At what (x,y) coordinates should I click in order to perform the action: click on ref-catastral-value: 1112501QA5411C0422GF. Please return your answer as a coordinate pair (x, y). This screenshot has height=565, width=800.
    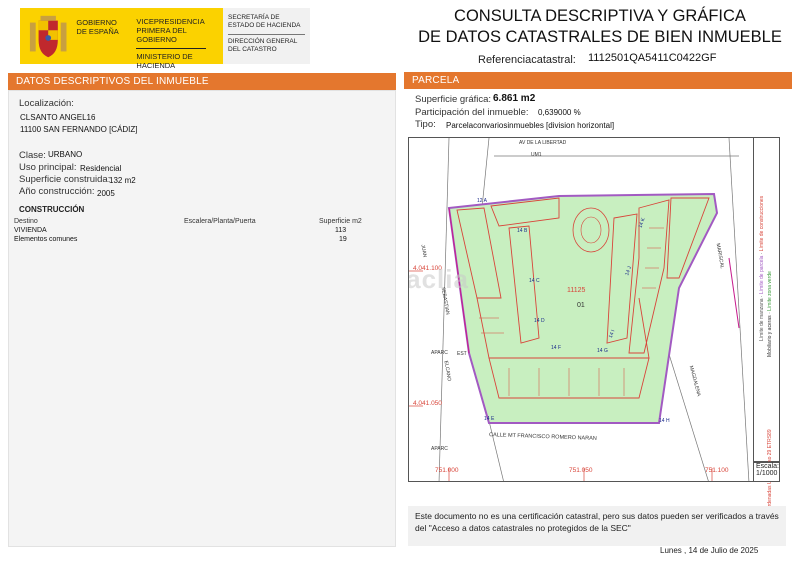
    Looking at the image, I should click on (652, 58).